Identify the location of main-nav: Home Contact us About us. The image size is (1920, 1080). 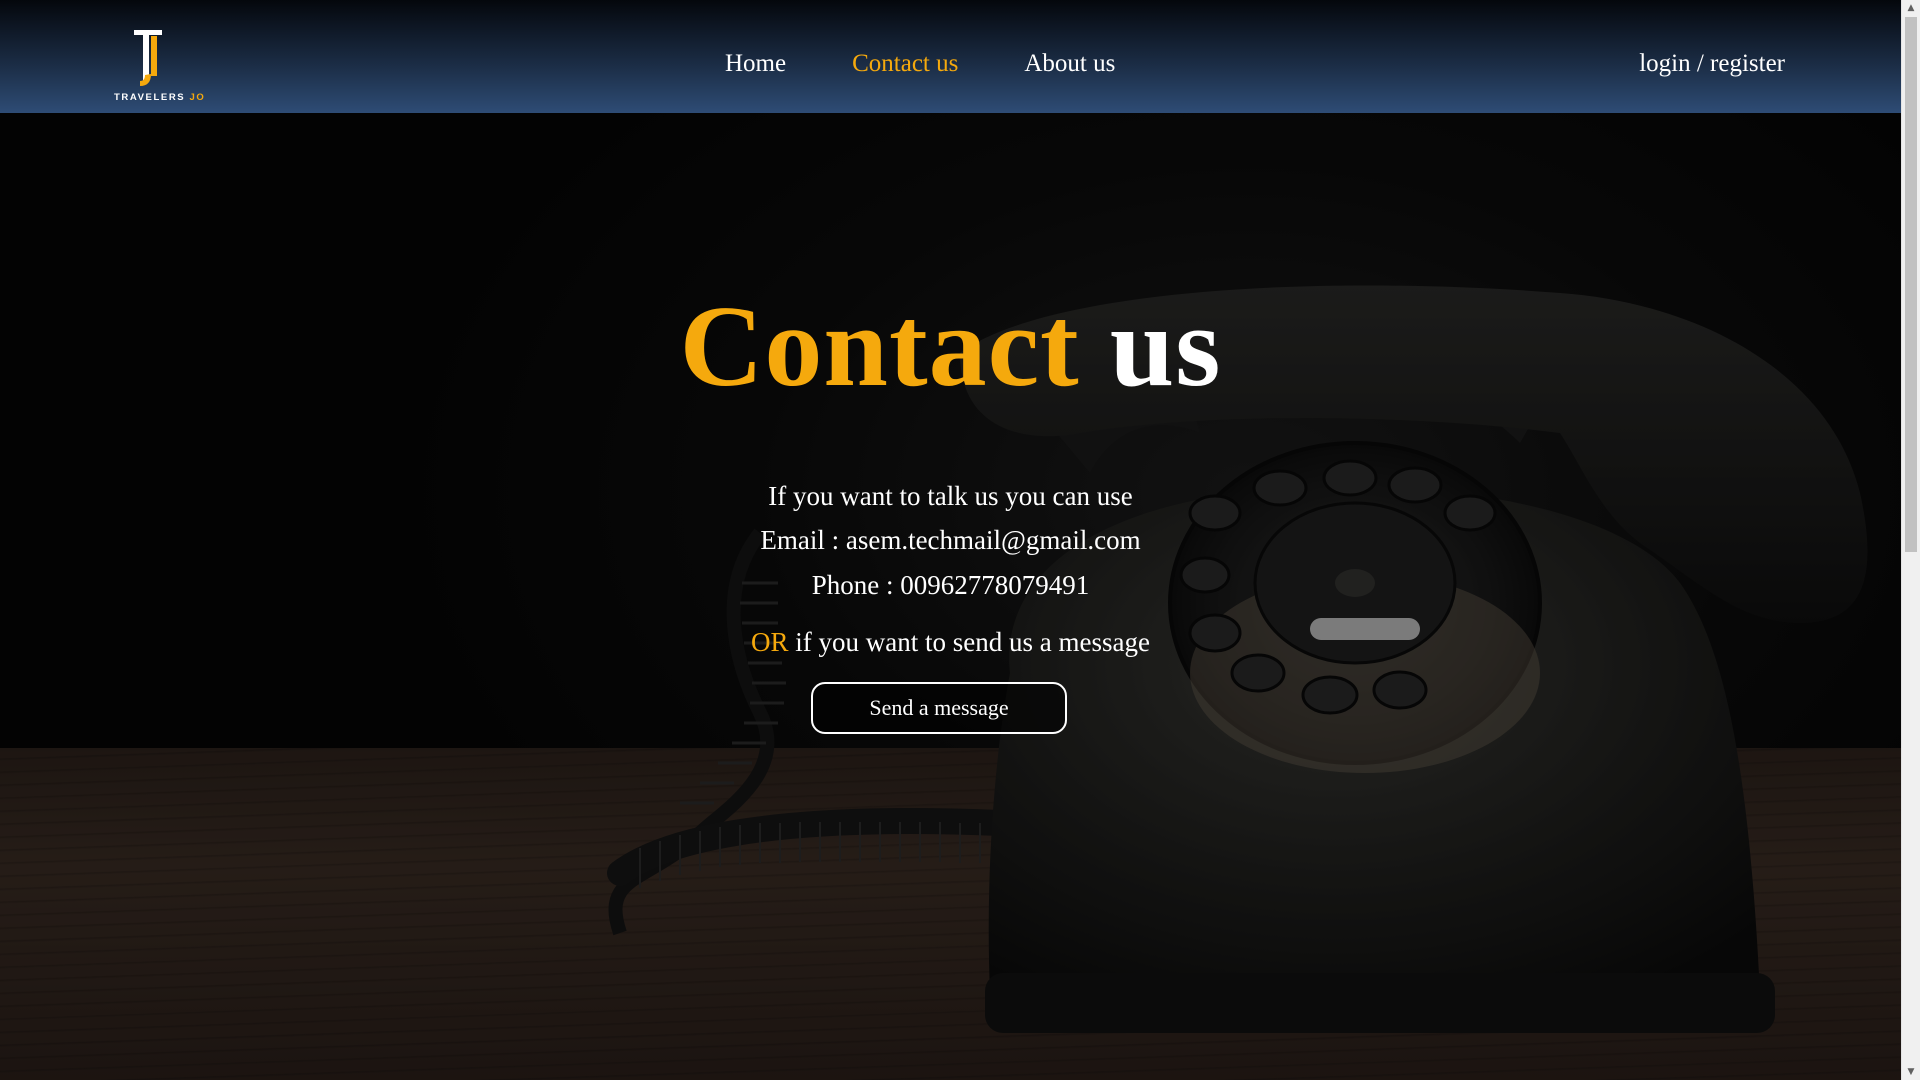
(920, 64).